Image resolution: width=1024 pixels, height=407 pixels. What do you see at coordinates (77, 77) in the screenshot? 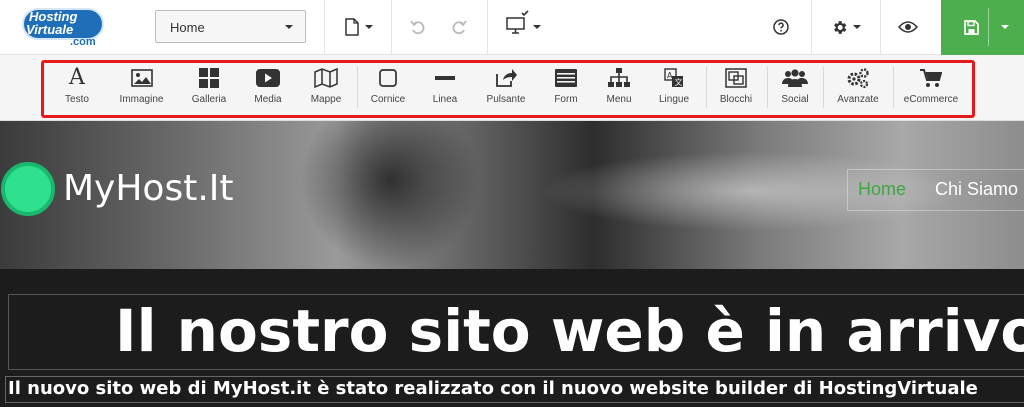
I see `text-icon: A` at bounding box center [77, 77].